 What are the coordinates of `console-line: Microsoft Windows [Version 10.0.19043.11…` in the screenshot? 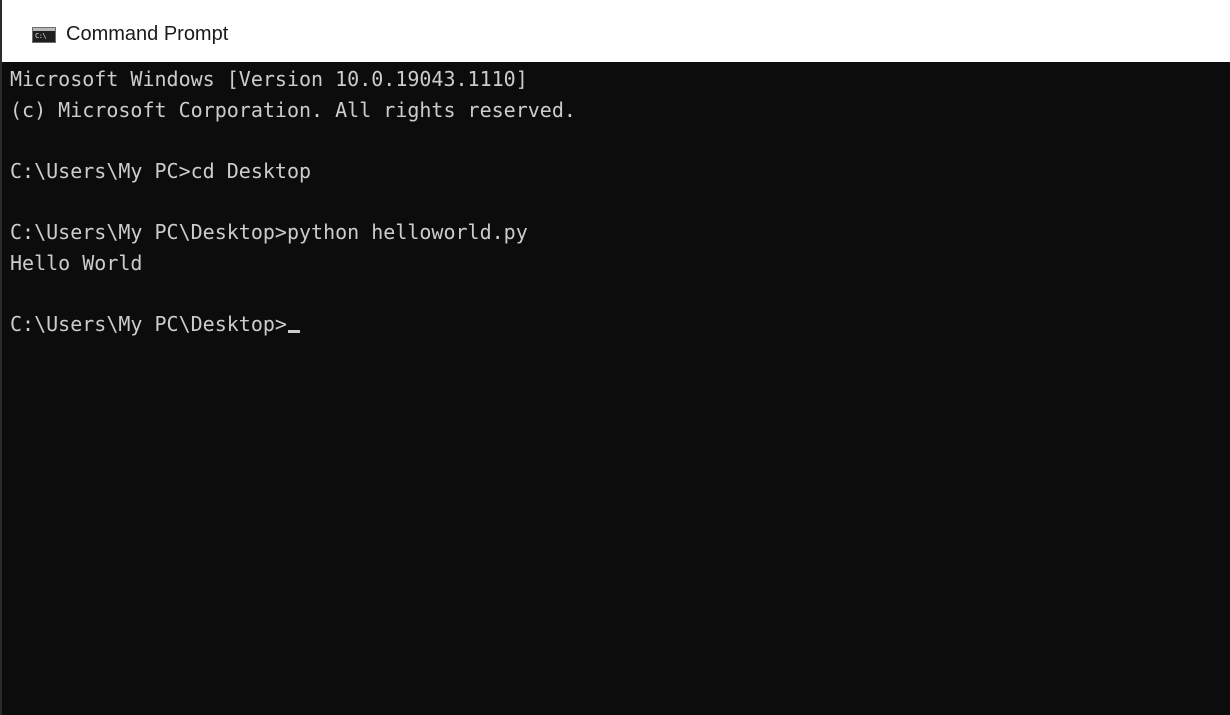 It's located at (269, 79).